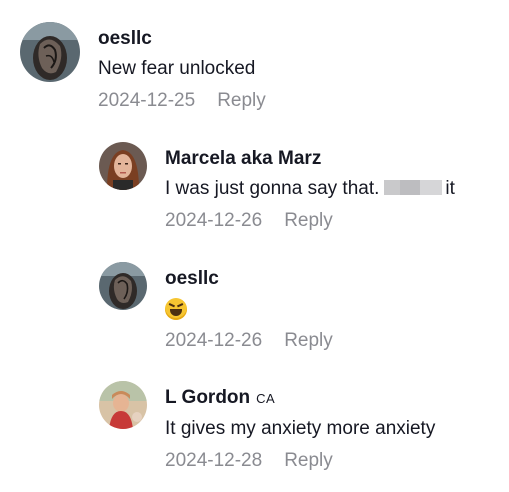 This screenshot has width=509, height=492. What do you see at coordinates (176, 308) in the screenshot?
I see `grinning-squinting-face-emoji-icon` at bounding box center [176, 308].